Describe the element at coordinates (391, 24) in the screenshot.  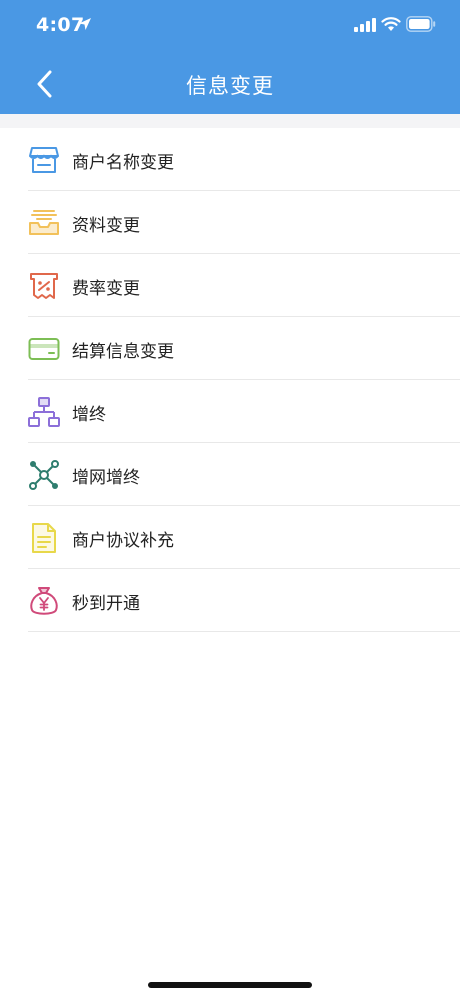
I see `wifi-icon` at that location.